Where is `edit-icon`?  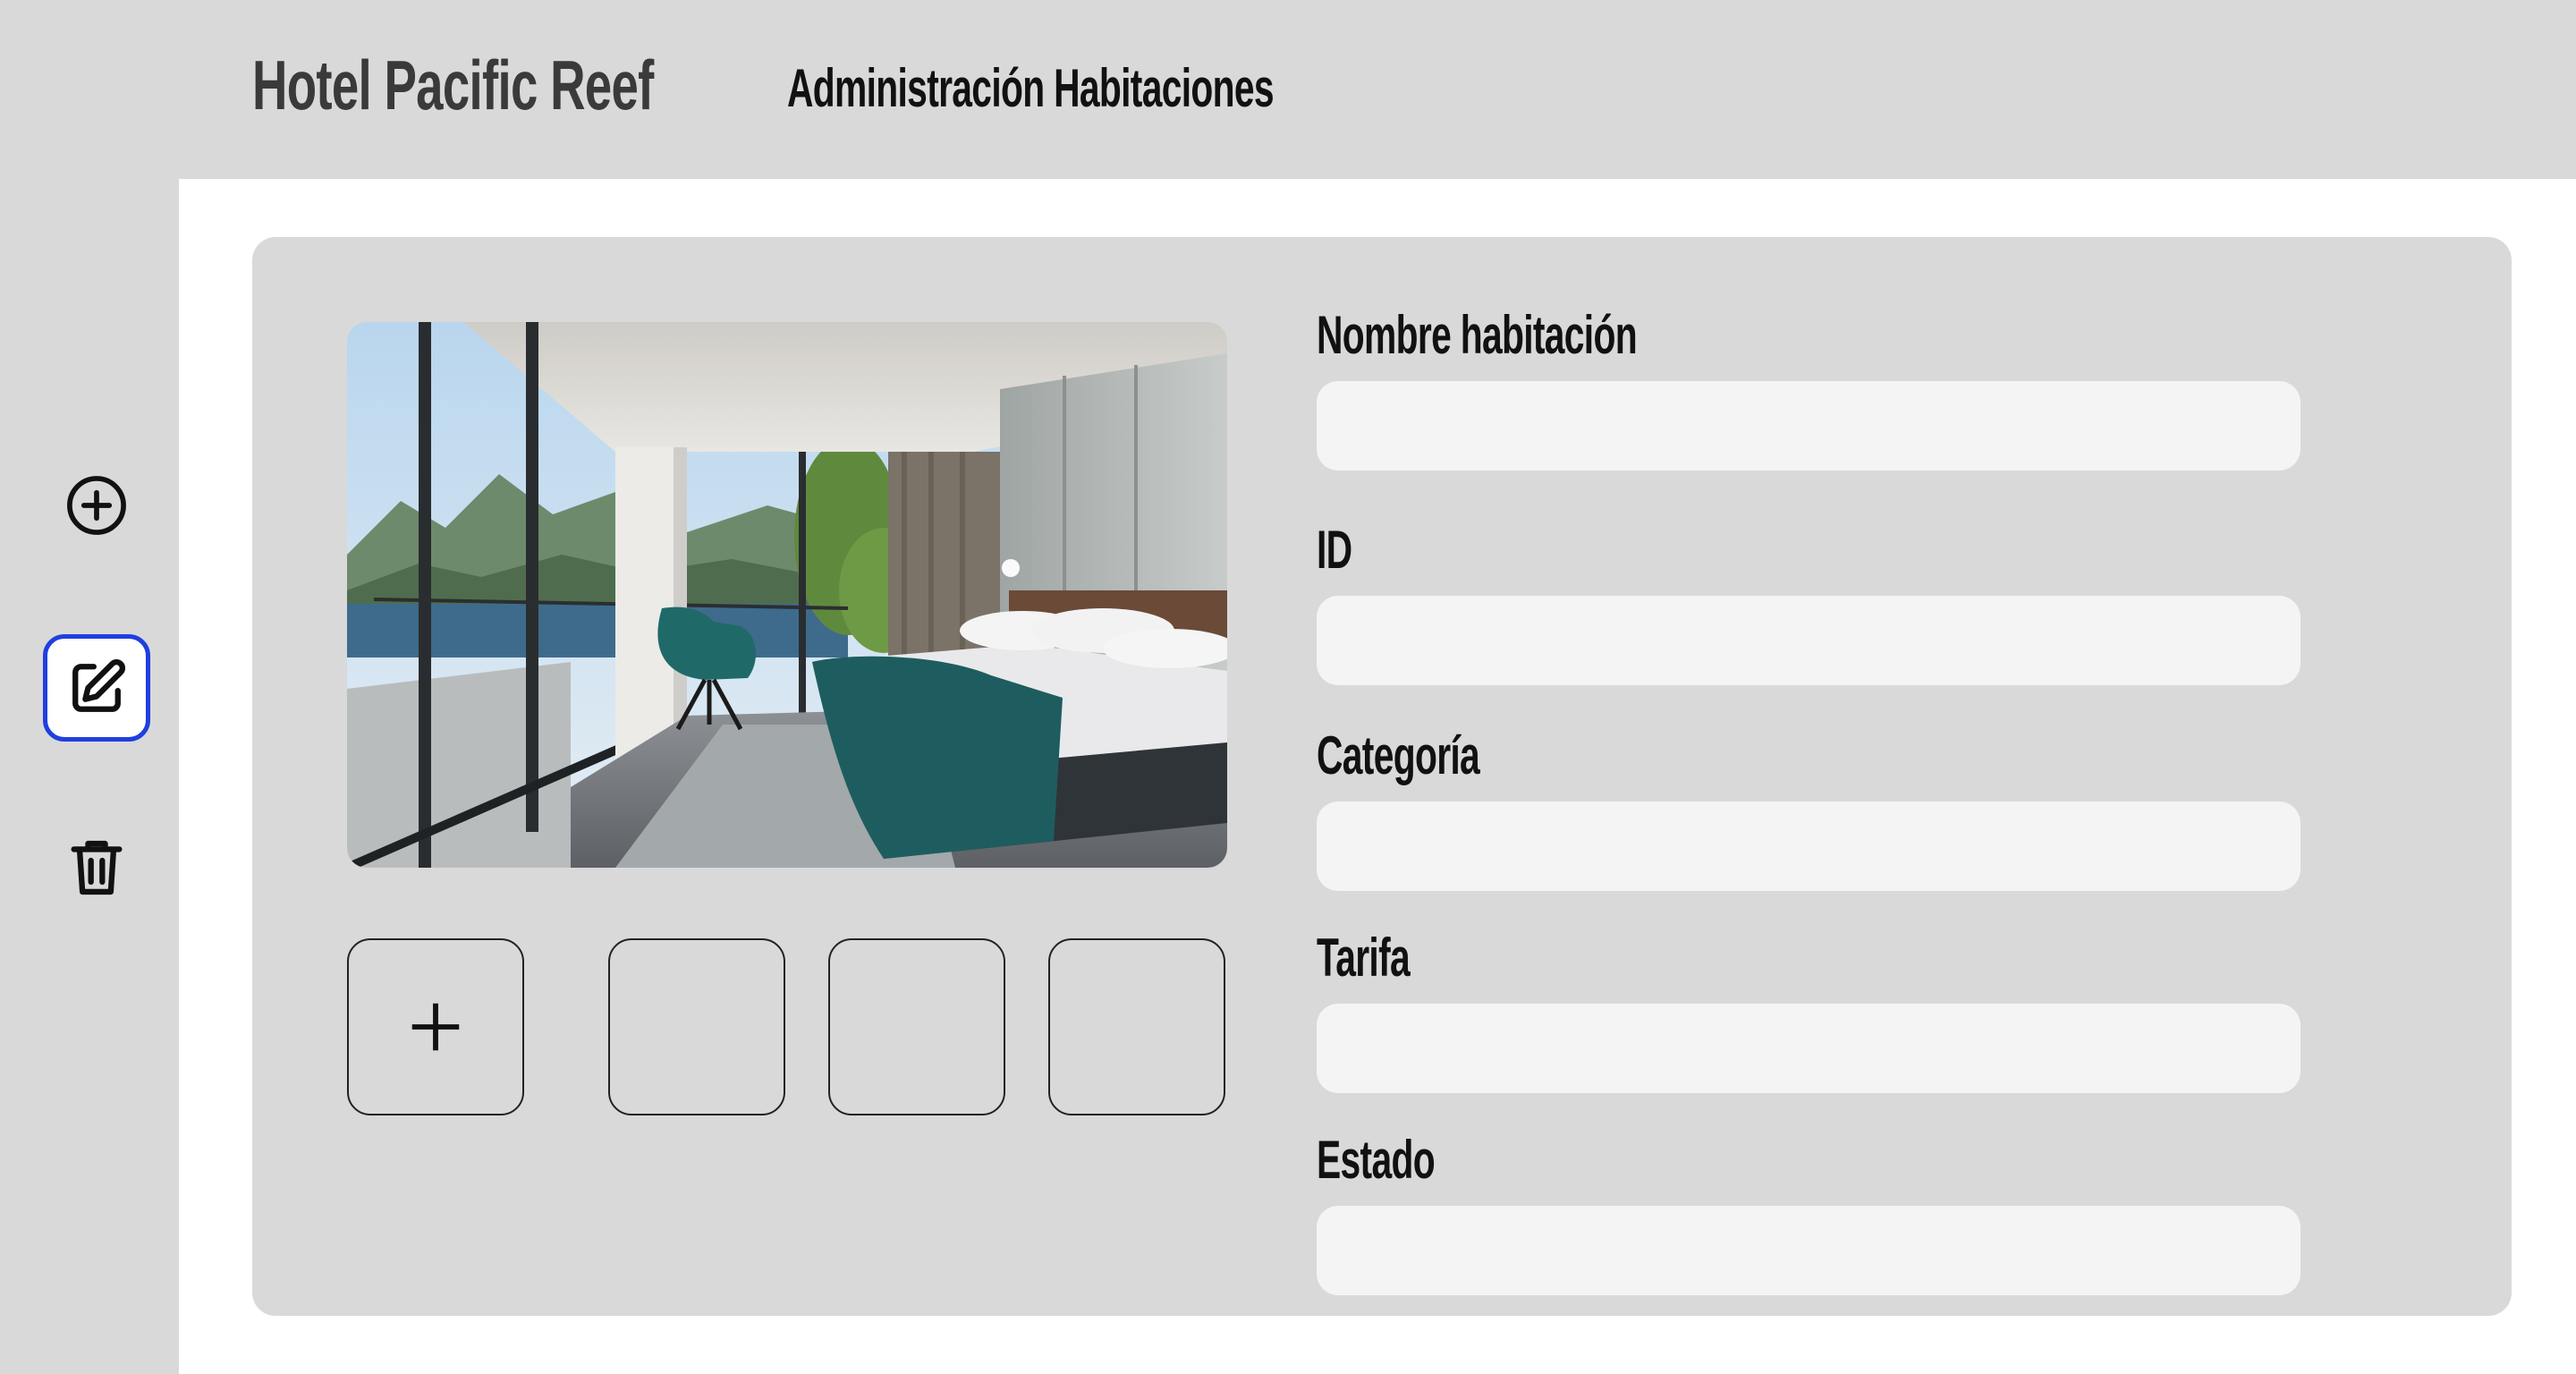
edit-icon is located at coordinates (98, 685).